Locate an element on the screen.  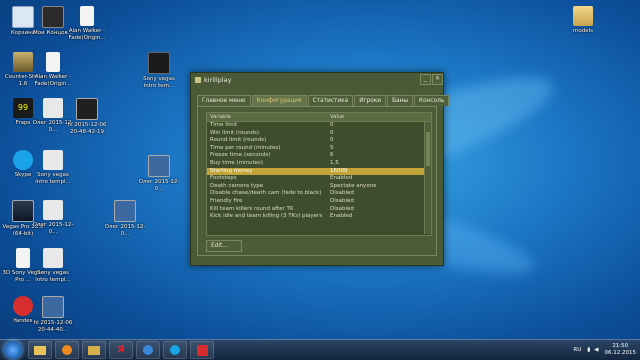
table-row: Round limit (rounds) 0 is located at coordinates (319, 141).